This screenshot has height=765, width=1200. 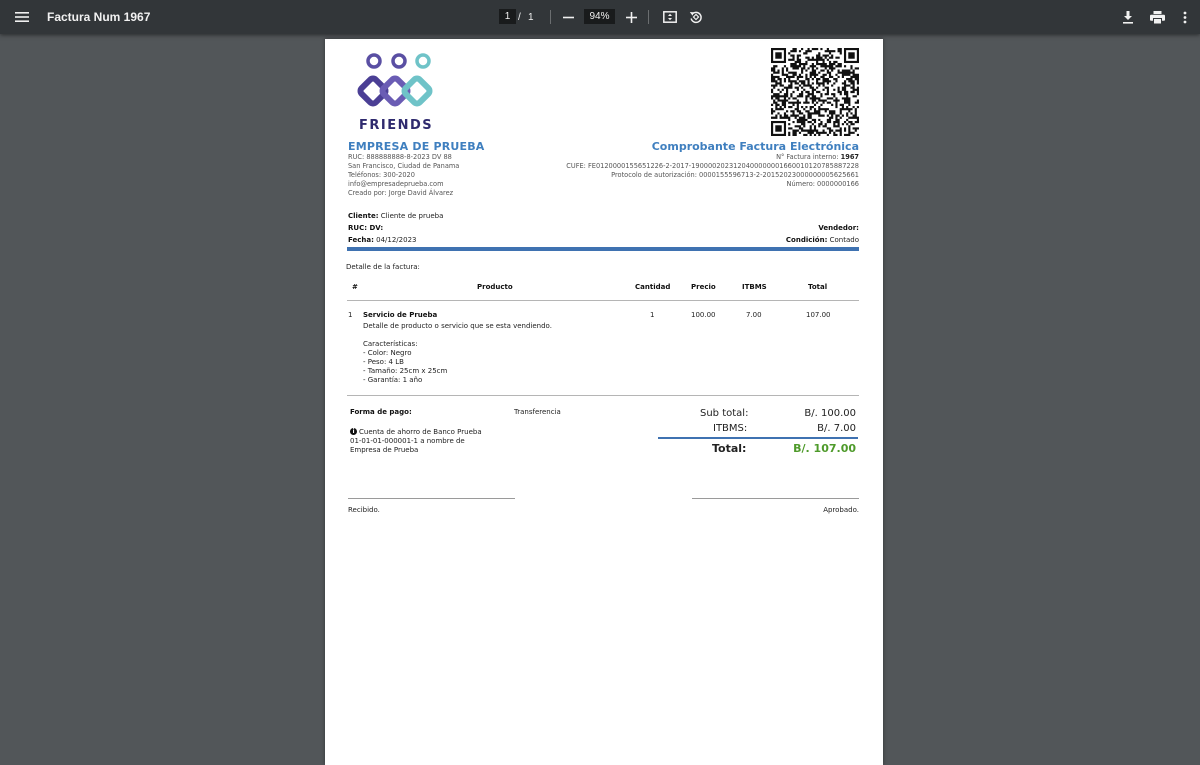 What do you see at coordinates (568, 17) in the screenshot?
I see `zoom-out-icon` at bounding box center [568, 17].